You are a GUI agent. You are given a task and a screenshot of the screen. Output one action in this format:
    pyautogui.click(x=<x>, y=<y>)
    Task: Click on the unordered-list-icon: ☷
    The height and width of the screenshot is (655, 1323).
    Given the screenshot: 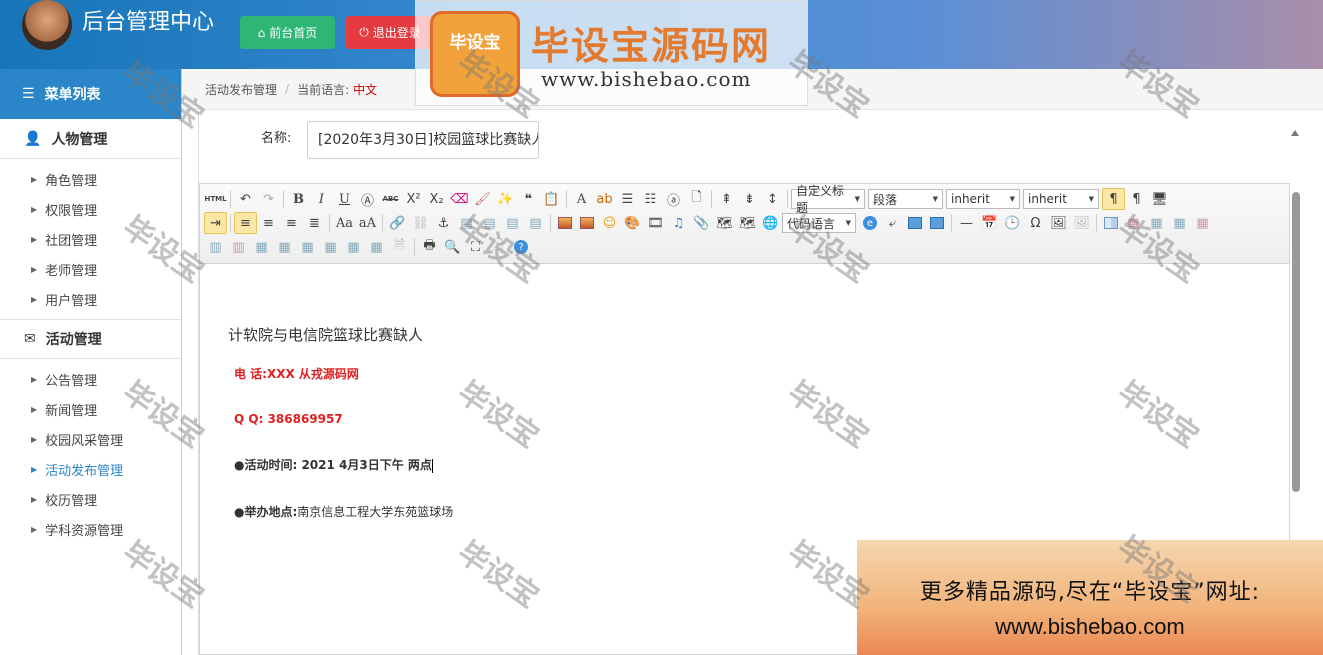 What is the action you would take?
    pyautogui.click(x=650, y=199)
    